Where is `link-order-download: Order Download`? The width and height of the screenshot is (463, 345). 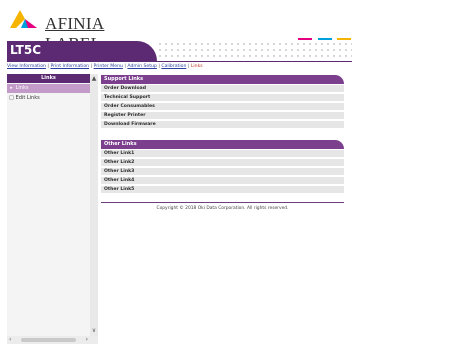
link-order-download: Order Download is located at coordinates (222, 89).